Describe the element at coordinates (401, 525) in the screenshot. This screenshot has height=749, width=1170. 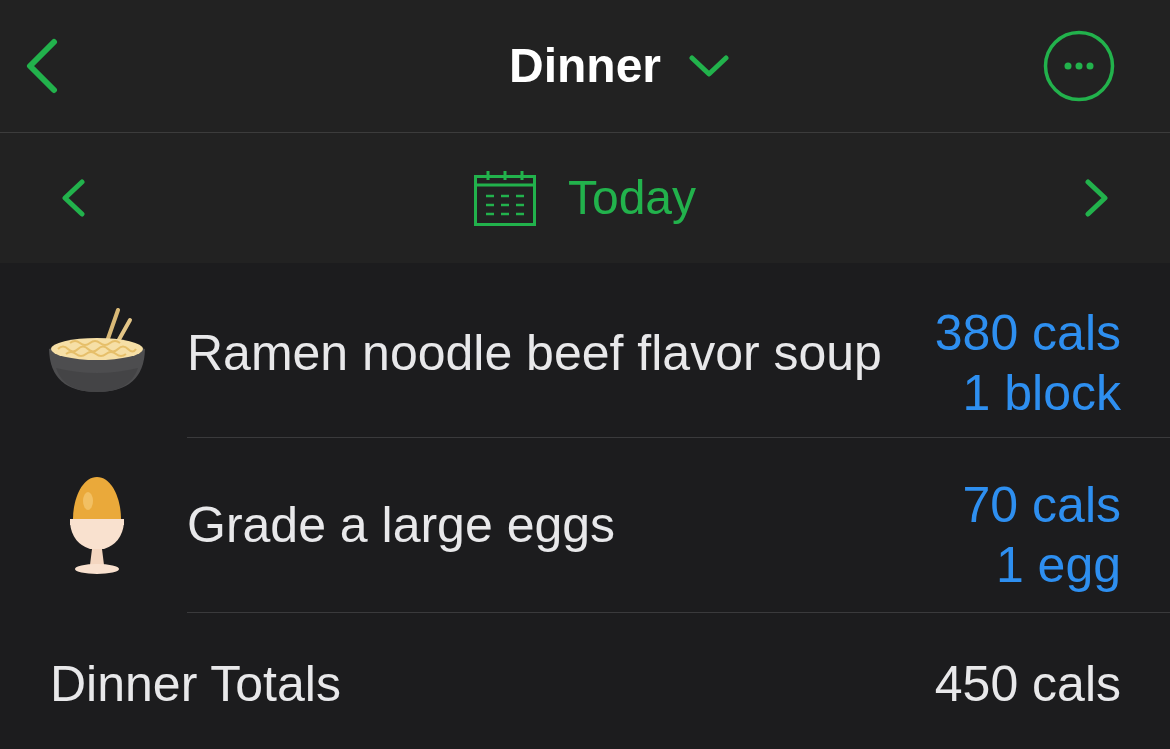
I see `food-name: Grade a large eggs` at that location.